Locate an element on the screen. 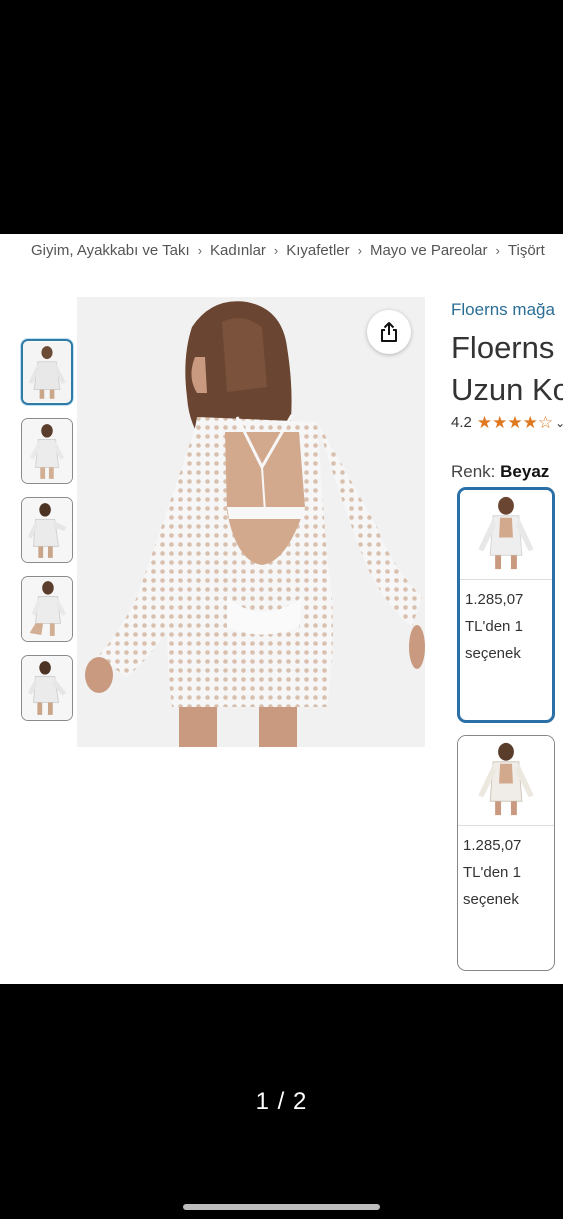  star-empty-icon: ☆ is located at coordinates (545, 422).